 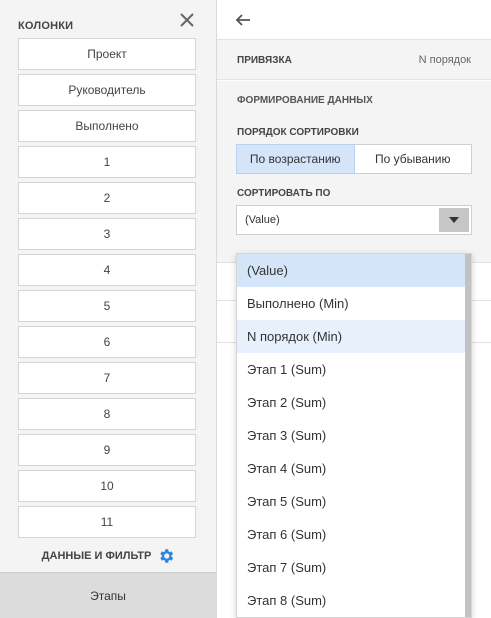 I want to click on column-item: Выполнено, so click(x=107, y=126).